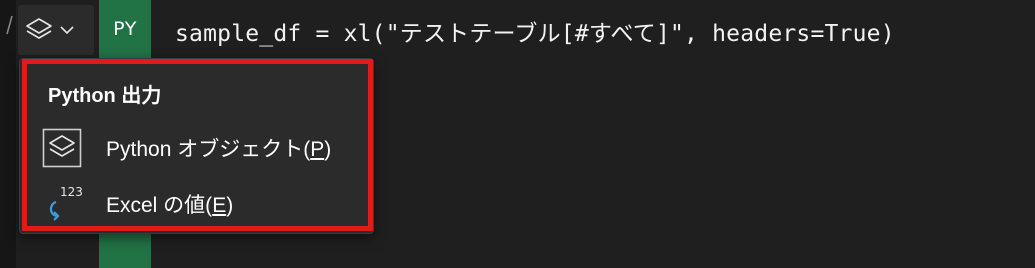  Describe the element at coordinates (8, 134) in the screenshot. I see `left-edge-strip` at that location.